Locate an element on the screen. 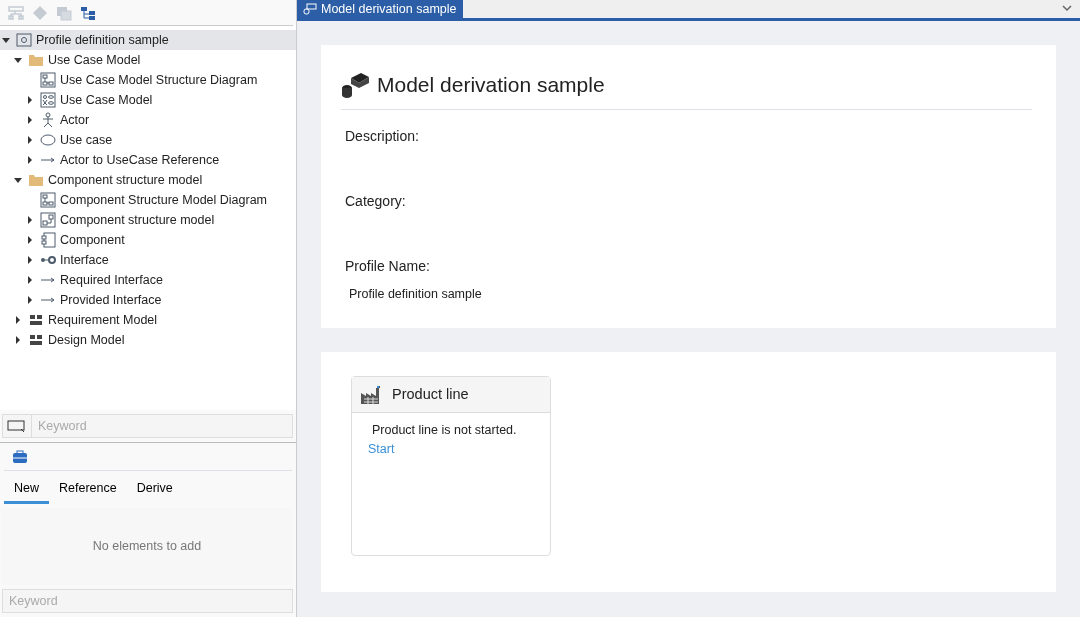 This screenshot has height=617, width=1080. empty-message: No elements to add is located at coordinates (147, 546).